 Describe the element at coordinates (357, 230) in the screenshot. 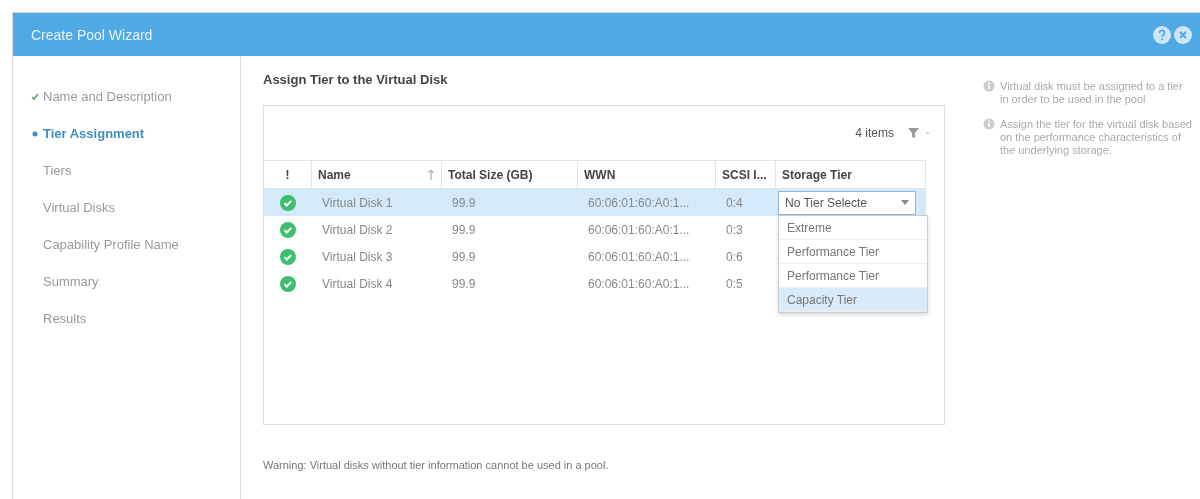

I see `table-cell-text: Virtual Disk 2` at that location.